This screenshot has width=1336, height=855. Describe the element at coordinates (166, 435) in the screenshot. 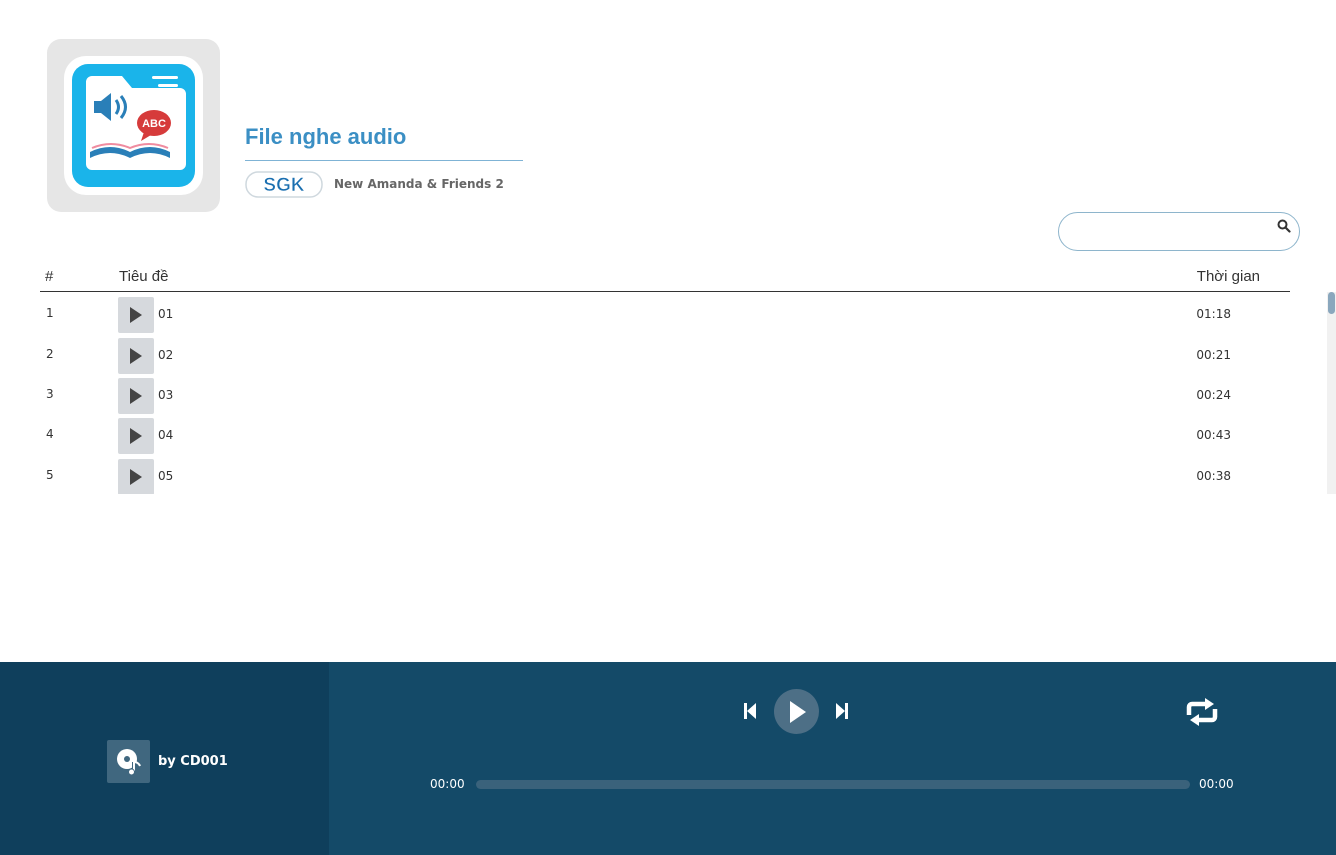

I see `track-name: 04` at that location.